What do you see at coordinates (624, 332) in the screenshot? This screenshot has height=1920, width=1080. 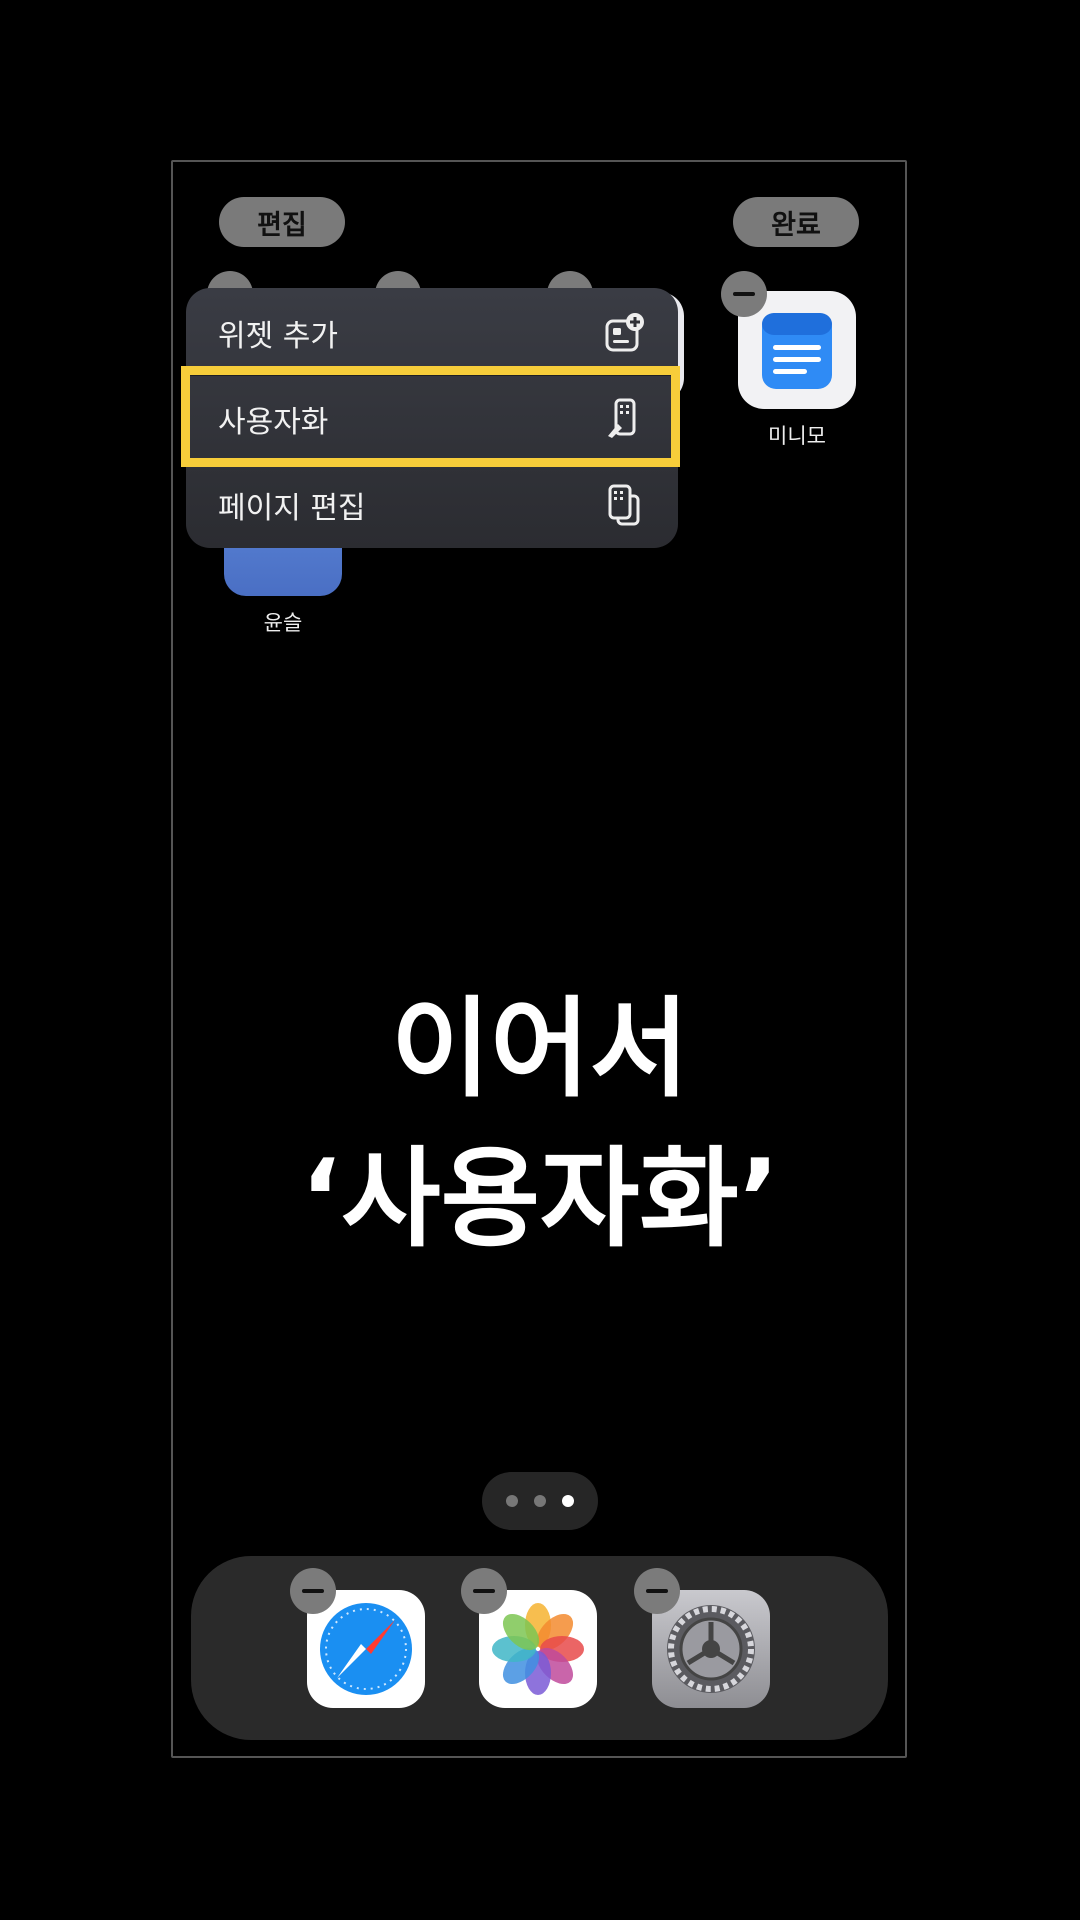 I see `widget-add-icon` at bounding box center [624, 332].